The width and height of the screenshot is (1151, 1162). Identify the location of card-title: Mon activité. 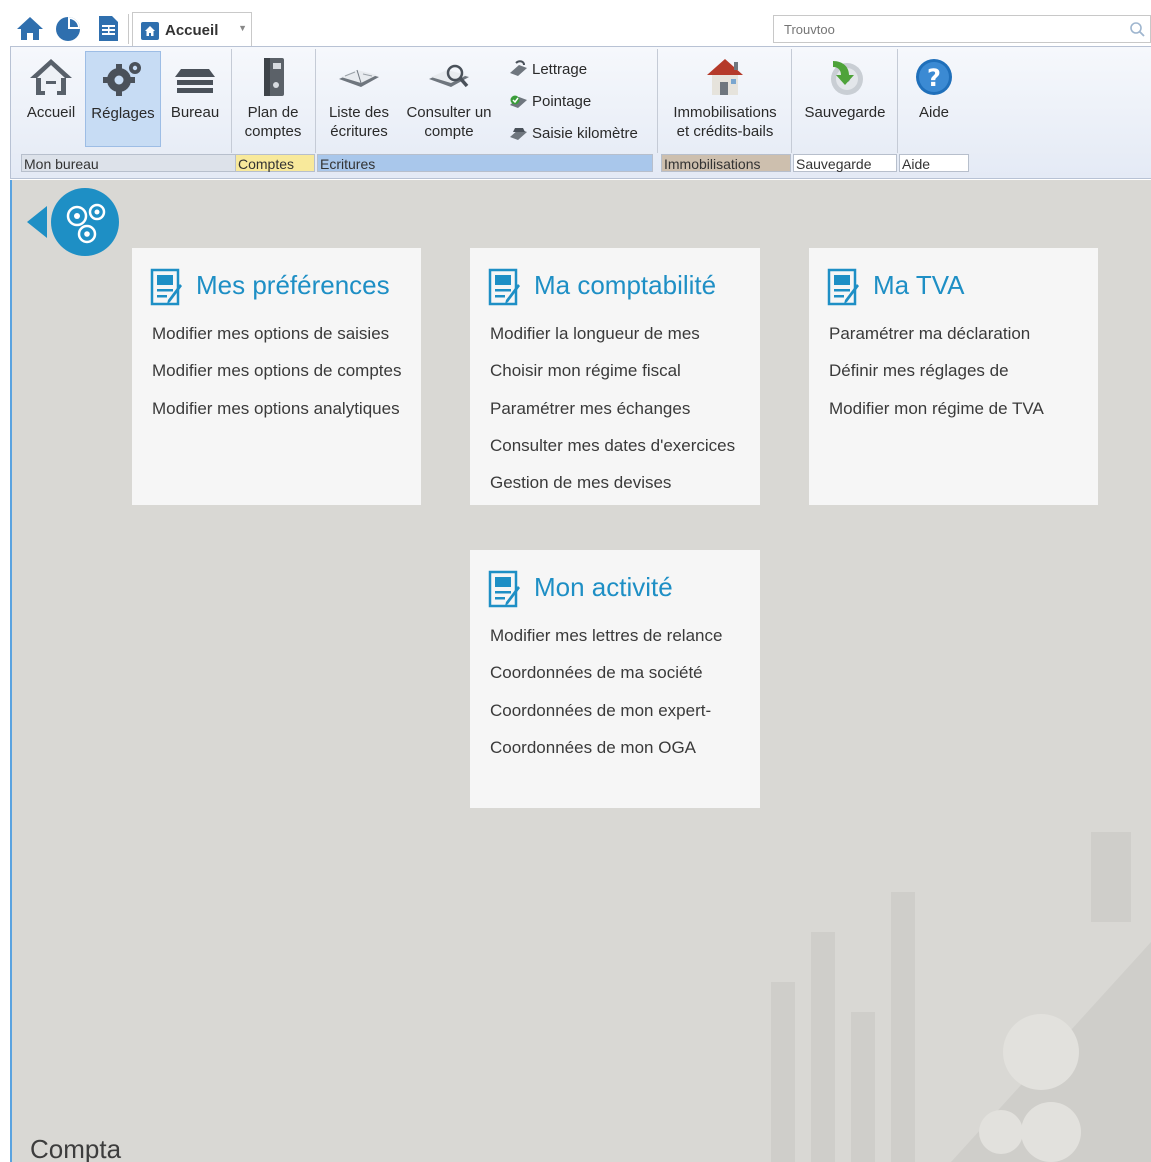
(603, 587).